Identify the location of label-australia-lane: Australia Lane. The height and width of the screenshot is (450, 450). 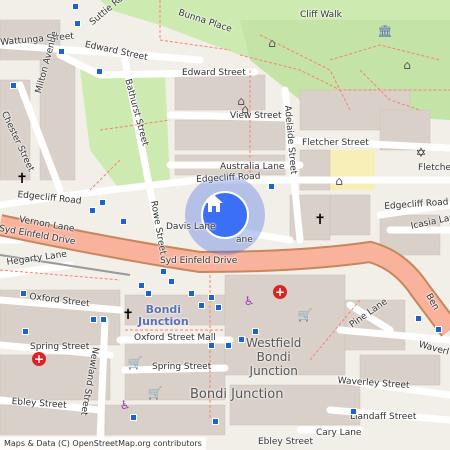
(252, 167).